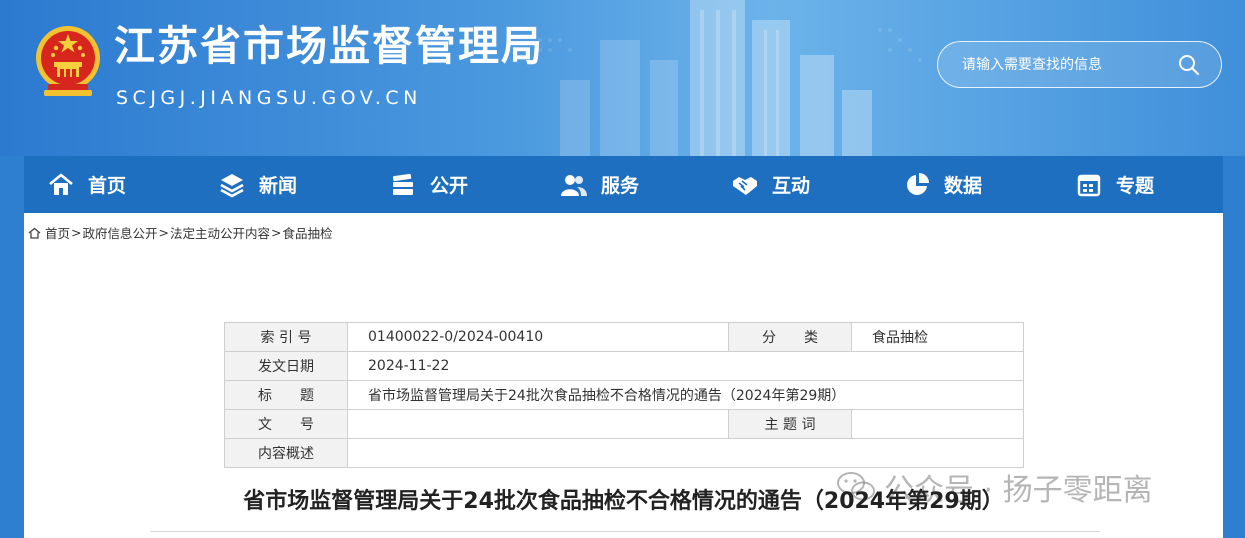 The image size is (1245, 538). What do you see at coordinates (286, 453) in the screenshot?
I see `summary-label: 内容概述` at bounding box center [286, 453].